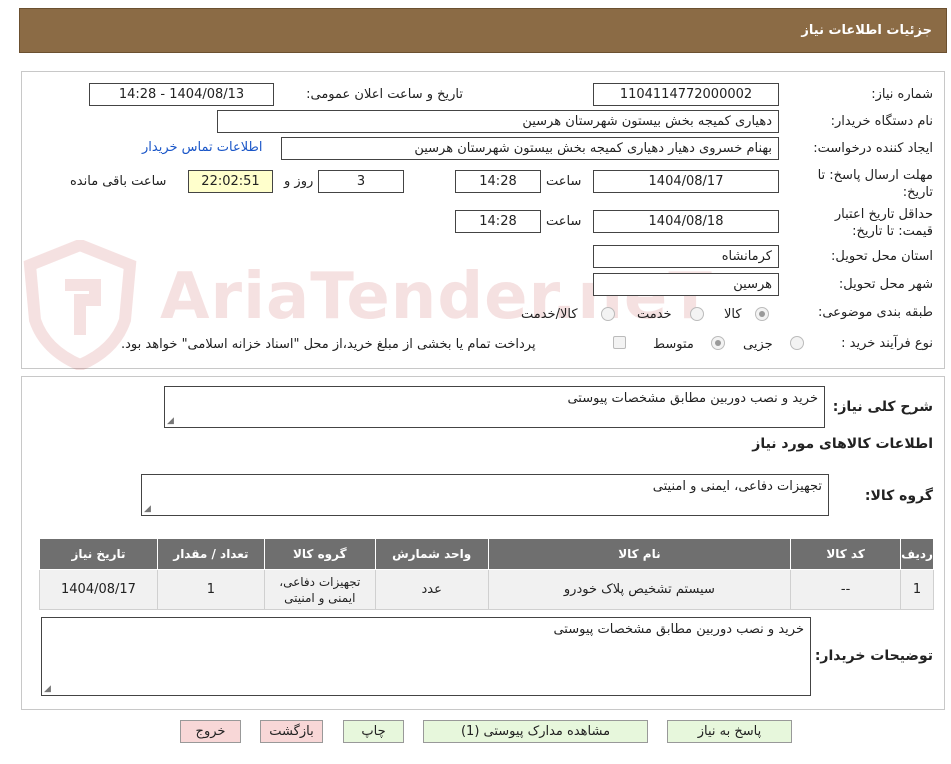 The height and width of the screenshot is (764, 951). Describe the element at coordinates (898, 496) in the screenshot. I see `goods-group-label: گروه کالا:` at that location.